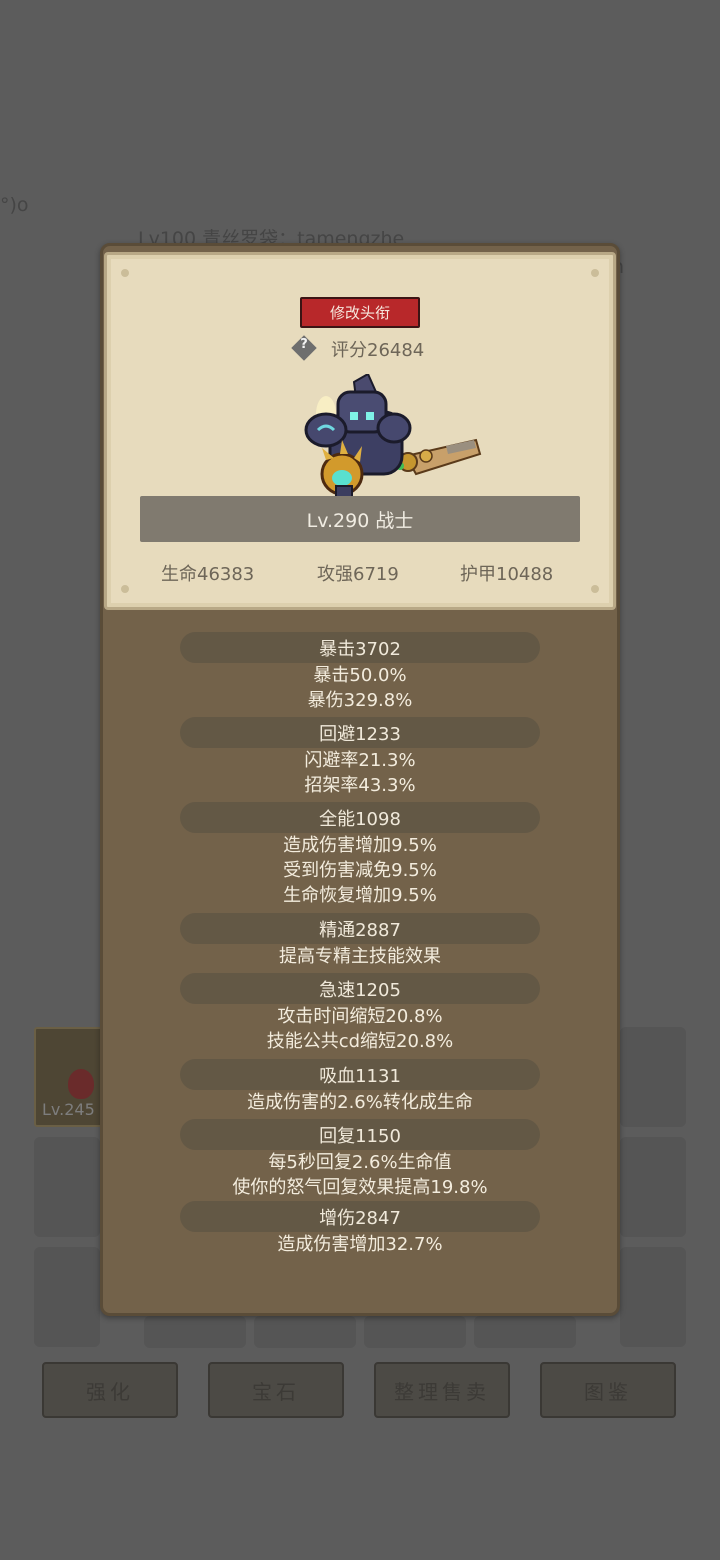 The height and width of the screenshot is (1560, 720). Describe the element at coordinates (360, 1244) in the screenshot. I see `stat-detail: 造成伤害增加32.7%` at that location.